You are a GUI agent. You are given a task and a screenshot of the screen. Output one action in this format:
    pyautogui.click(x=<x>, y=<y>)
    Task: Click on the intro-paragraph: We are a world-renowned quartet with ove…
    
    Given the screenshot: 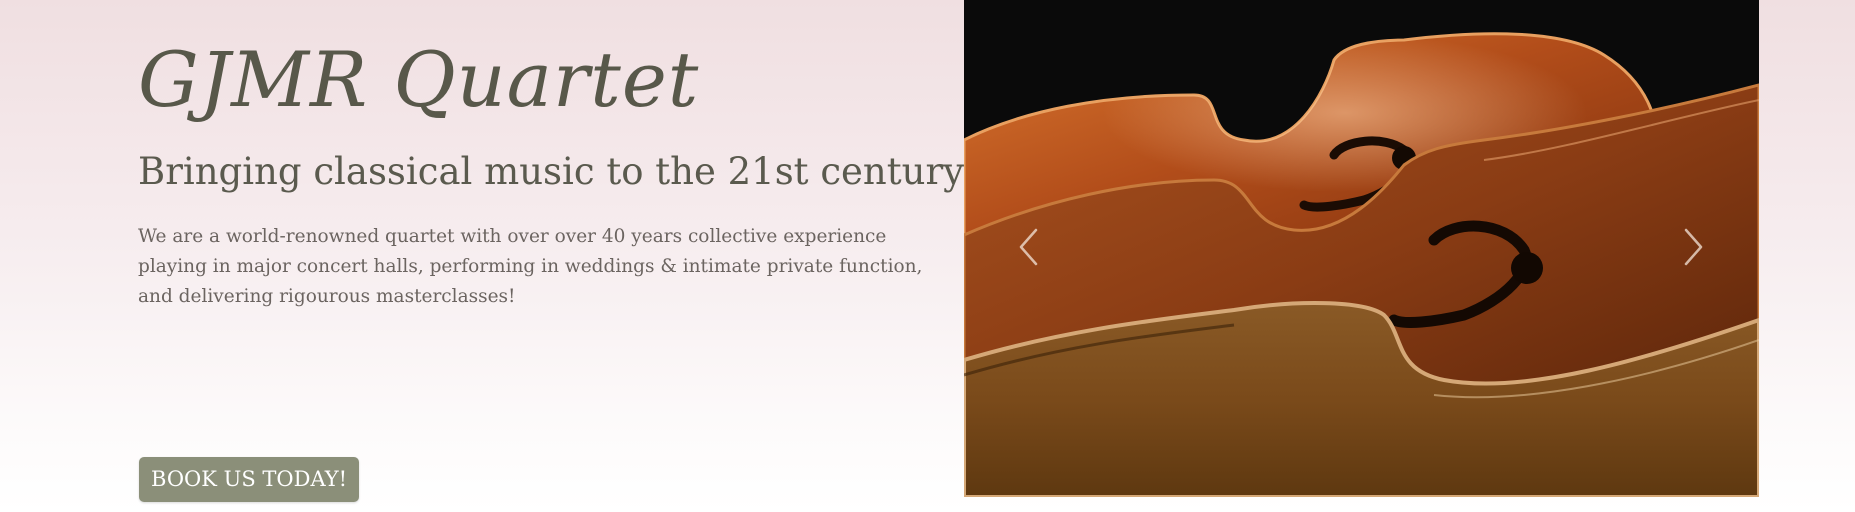 What is the action you would take?
    pyautogui.click(x=530, y=266)
    